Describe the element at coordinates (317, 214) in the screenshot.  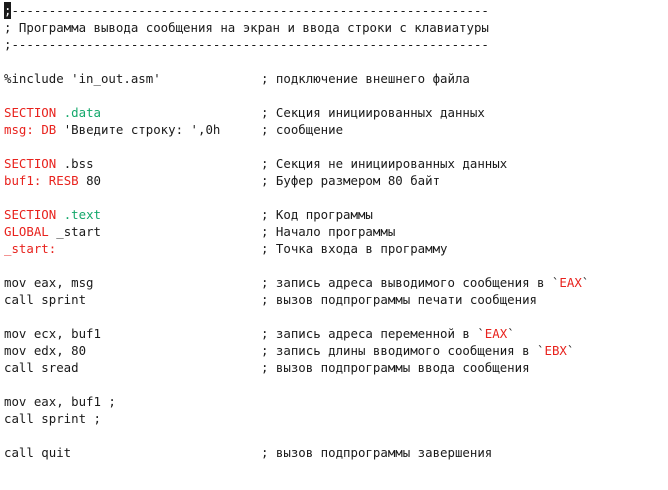
I see `section-text-comment: ; Код программы` at that location.